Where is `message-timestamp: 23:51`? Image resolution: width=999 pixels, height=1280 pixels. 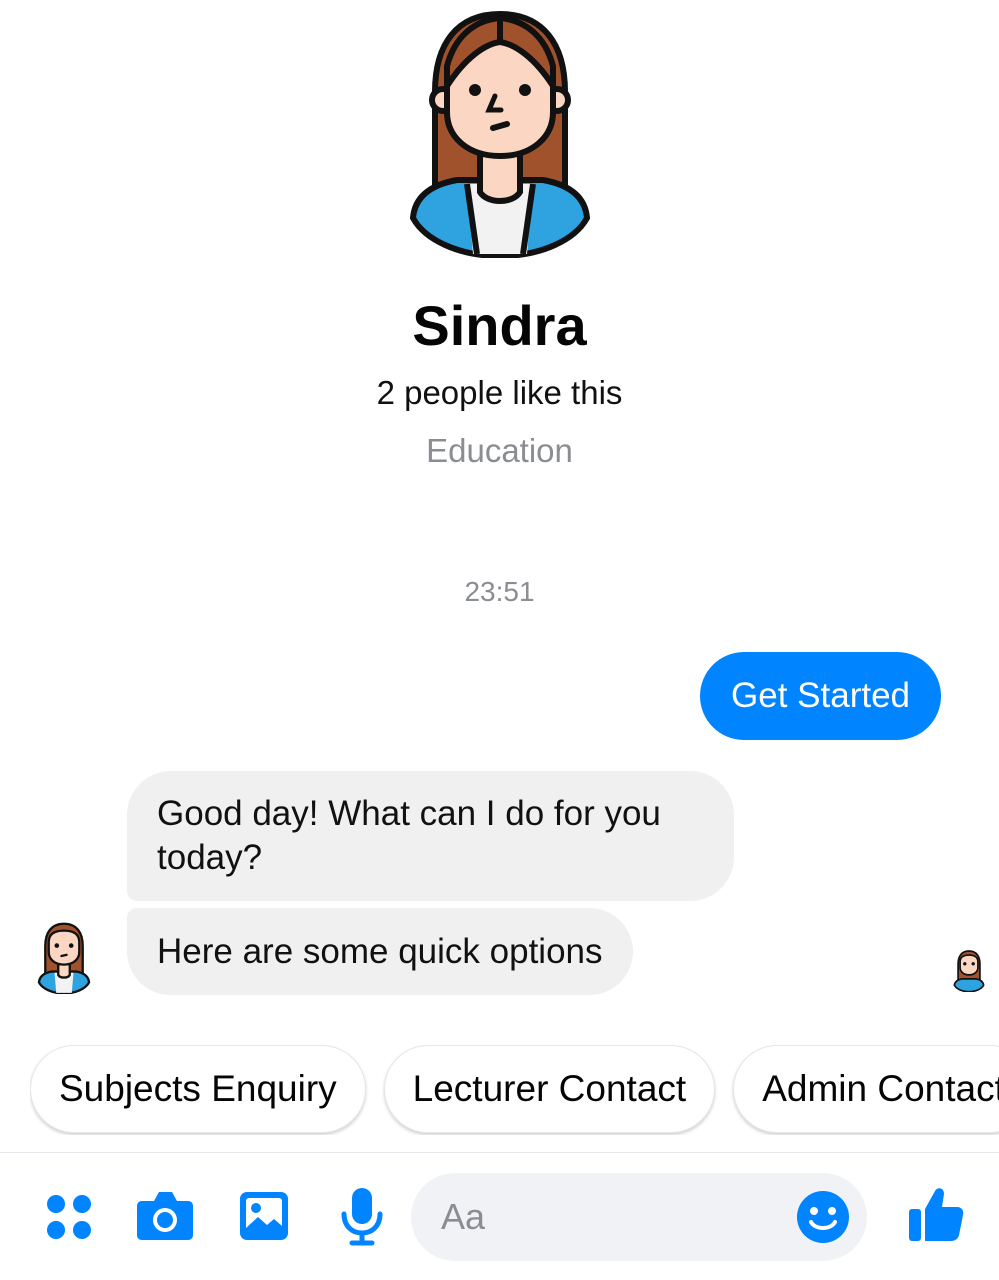
message-timestamp: 23:51 is located at coordinates (499, 591).